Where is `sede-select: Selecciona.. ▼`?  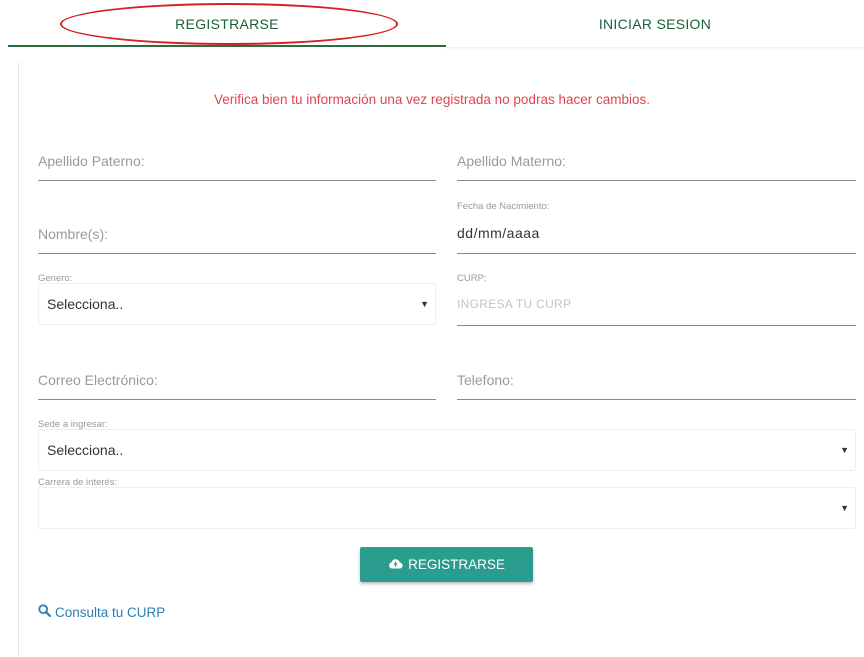 sede-select: Selecciona.. ▼ is located at coordinates (447, 450).